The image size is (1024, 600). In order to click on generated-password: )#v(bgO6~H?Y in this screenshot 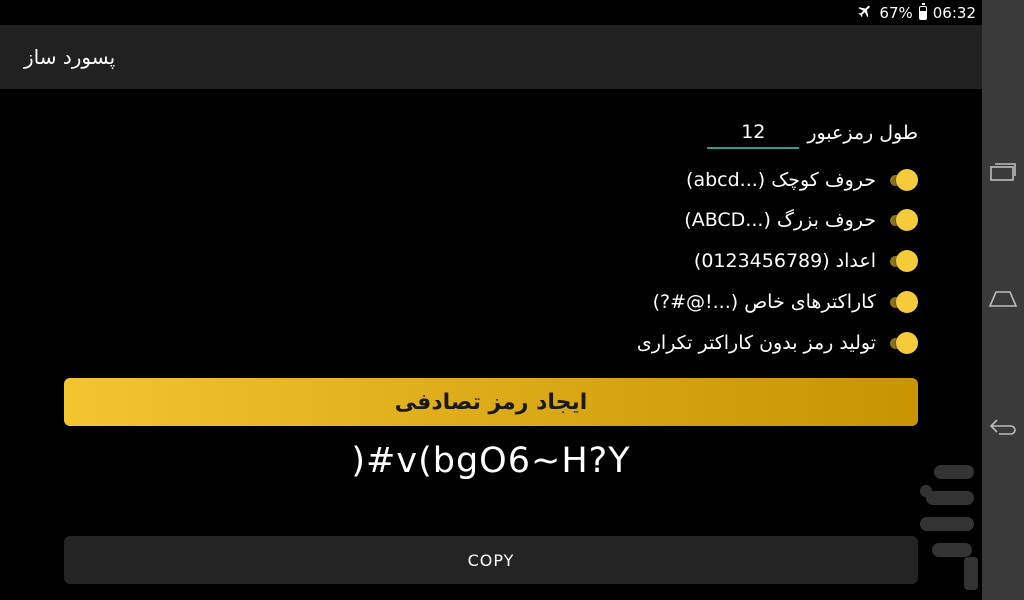, I will do `click(491, 461)`.